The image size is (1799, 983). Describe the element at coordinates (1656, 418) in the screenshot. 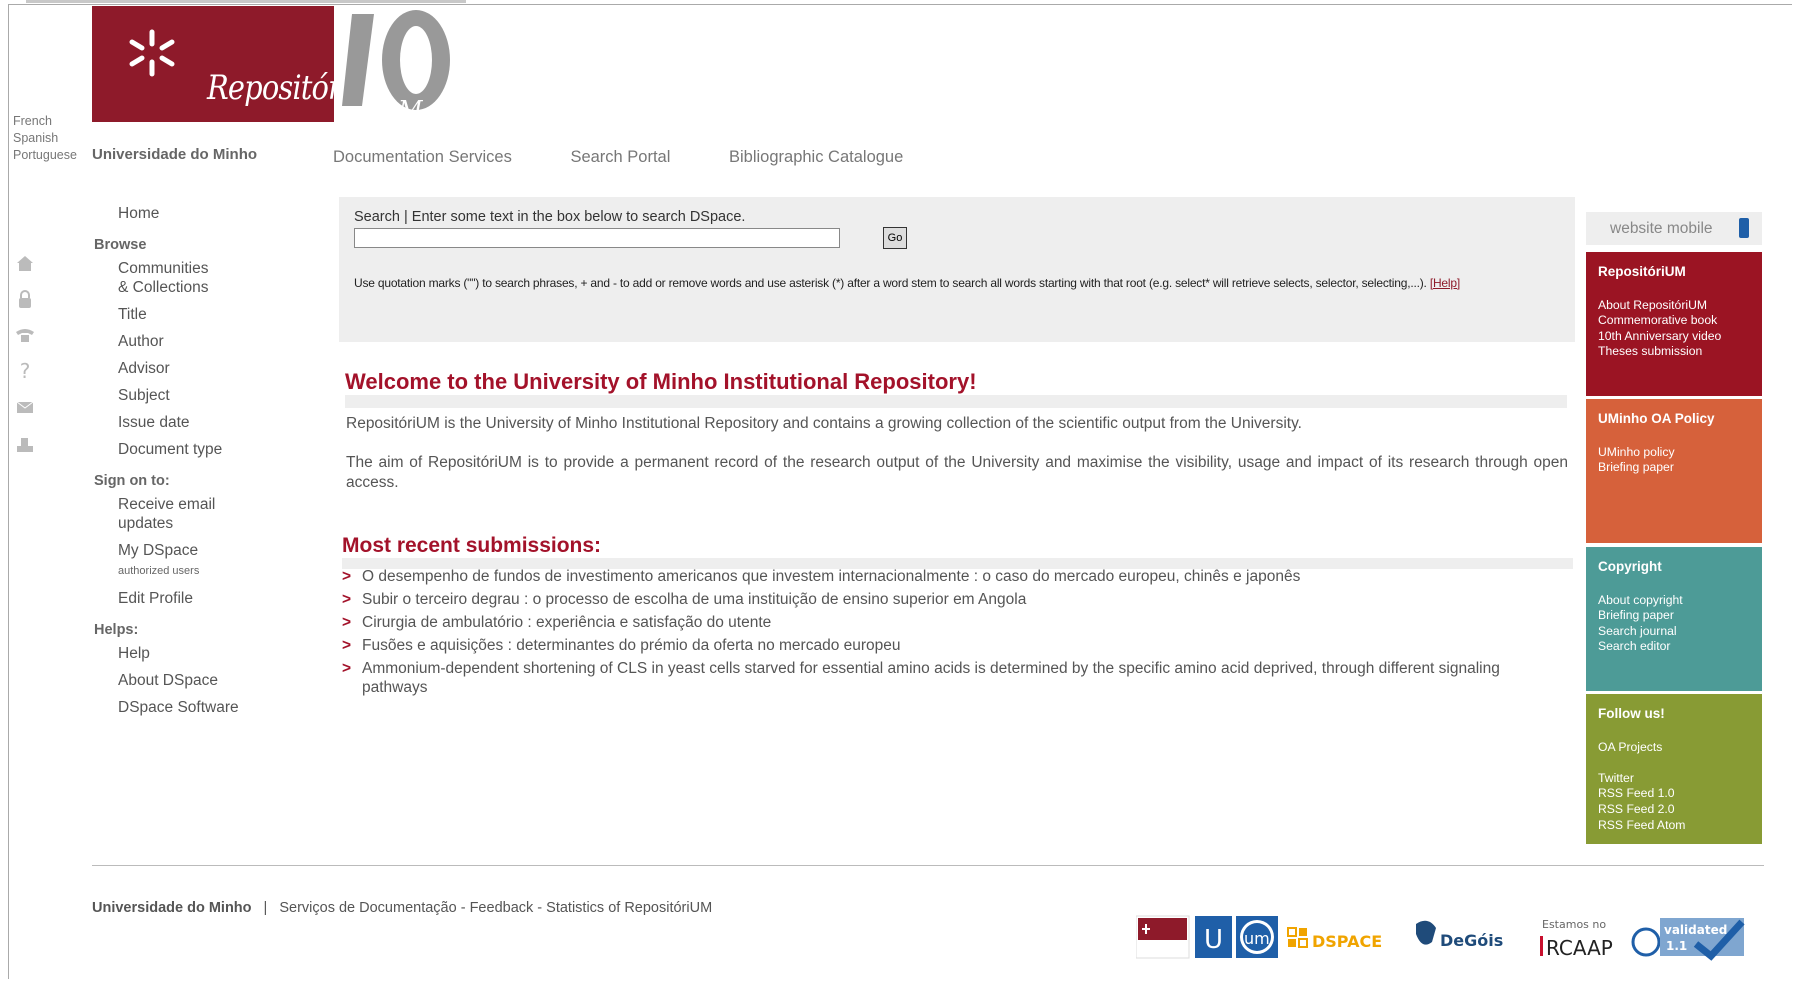

I see `box-title: UMinho OA Policy` at that location.